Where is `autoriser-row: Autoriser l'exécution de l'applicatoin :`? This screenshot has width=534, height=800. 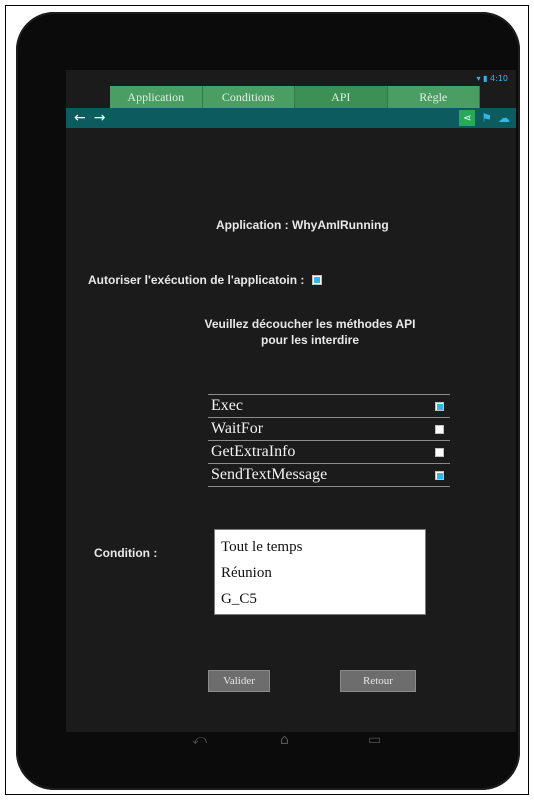 autoriser-row: Autoriser l'exécution de l'applicatoin : is located at coordinates (205, 280).